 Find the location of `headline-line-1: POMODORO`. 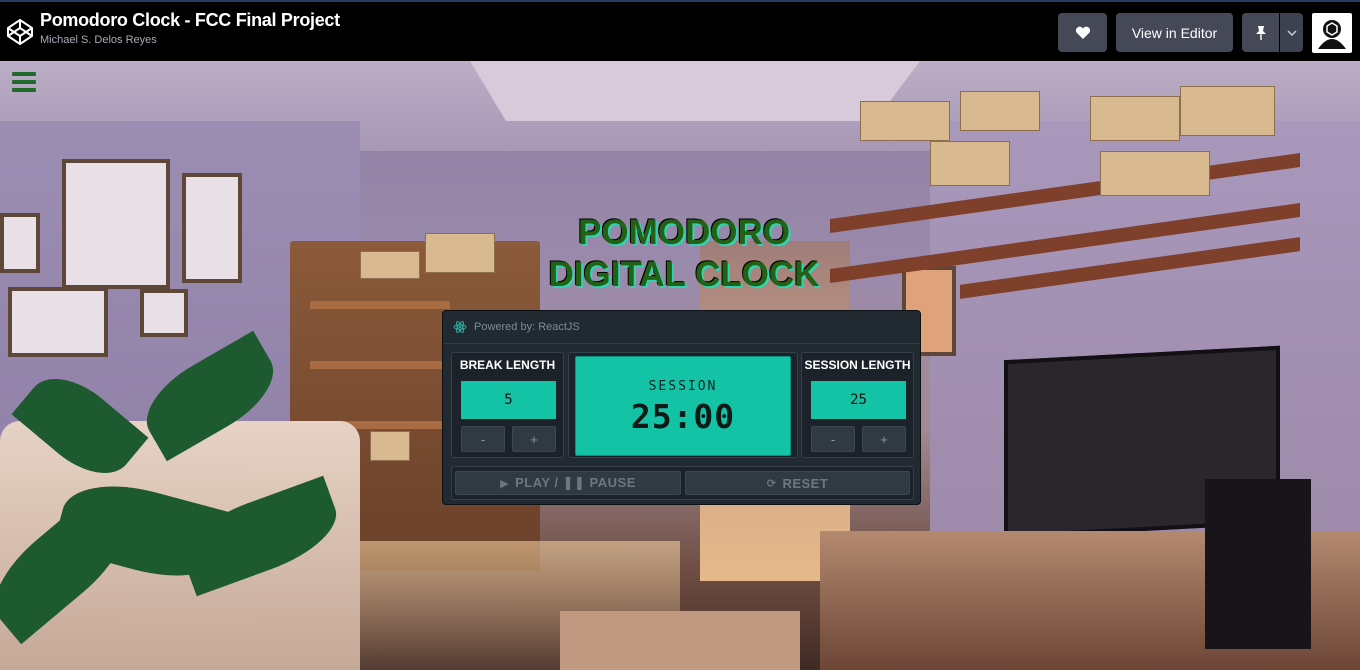

headline-line-1: POMODORO is located at coordinates (684, 232).